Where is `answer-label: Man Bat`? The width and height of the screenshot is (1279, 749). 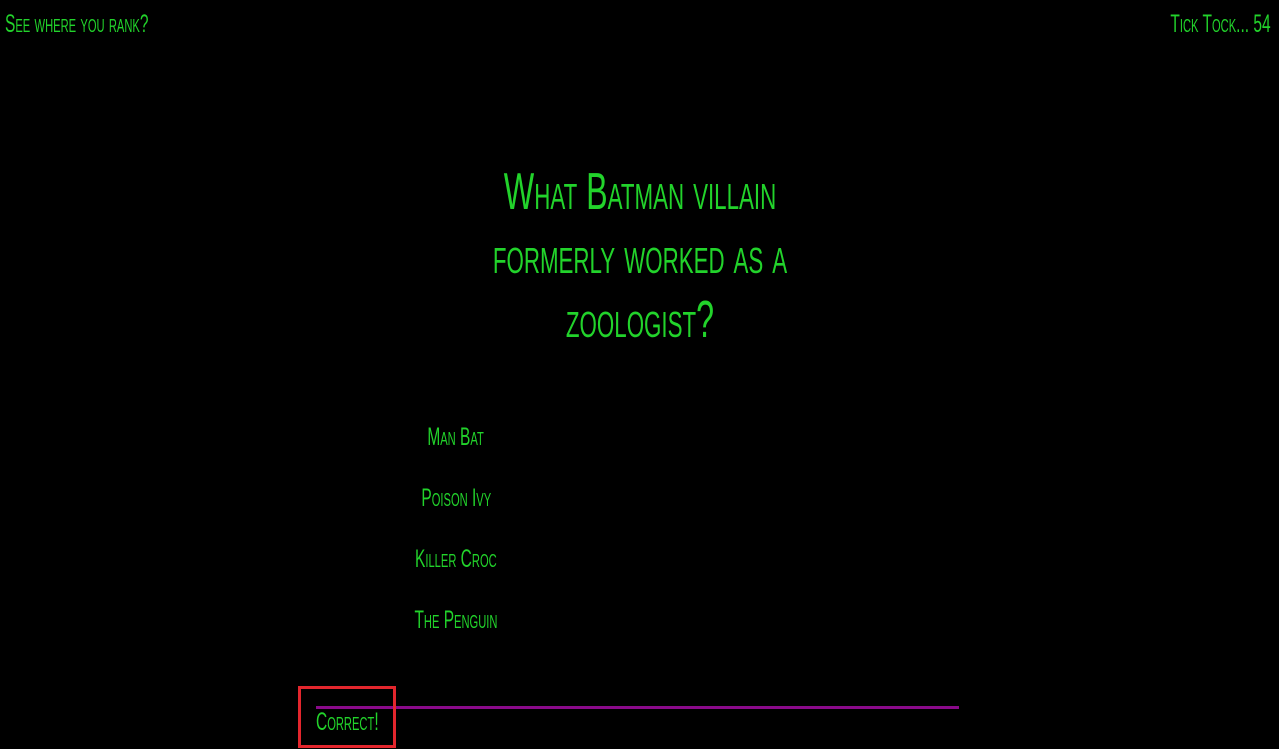
answer-label: Man Bat is located at coordinates (456, 437).